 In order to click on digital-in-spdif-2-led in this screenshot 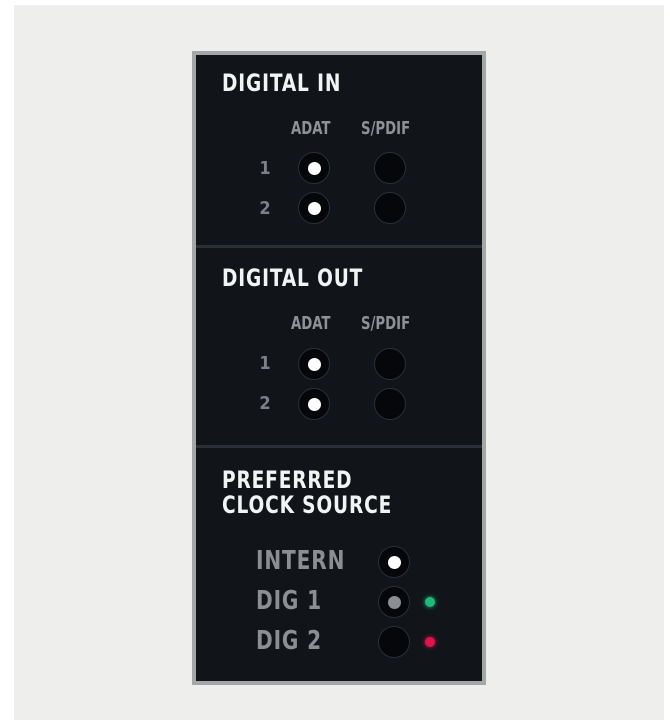, I will do `click(390, 208)`.